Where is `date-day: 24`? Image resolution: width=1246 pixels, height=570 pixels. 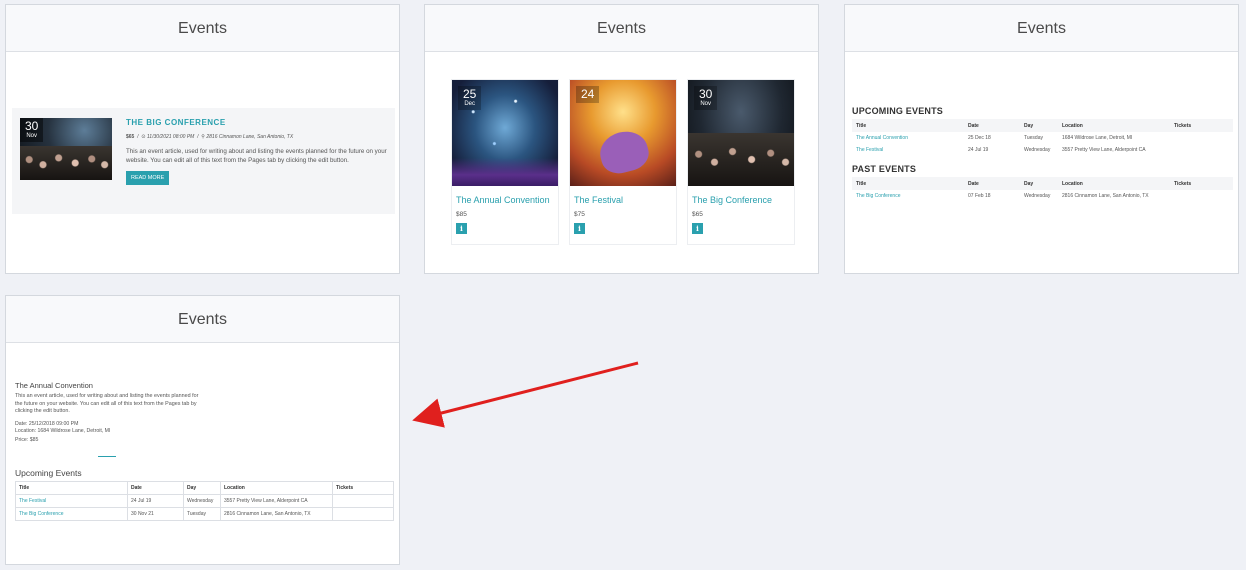 date-day: 24 is located at coordinates (588, 94).